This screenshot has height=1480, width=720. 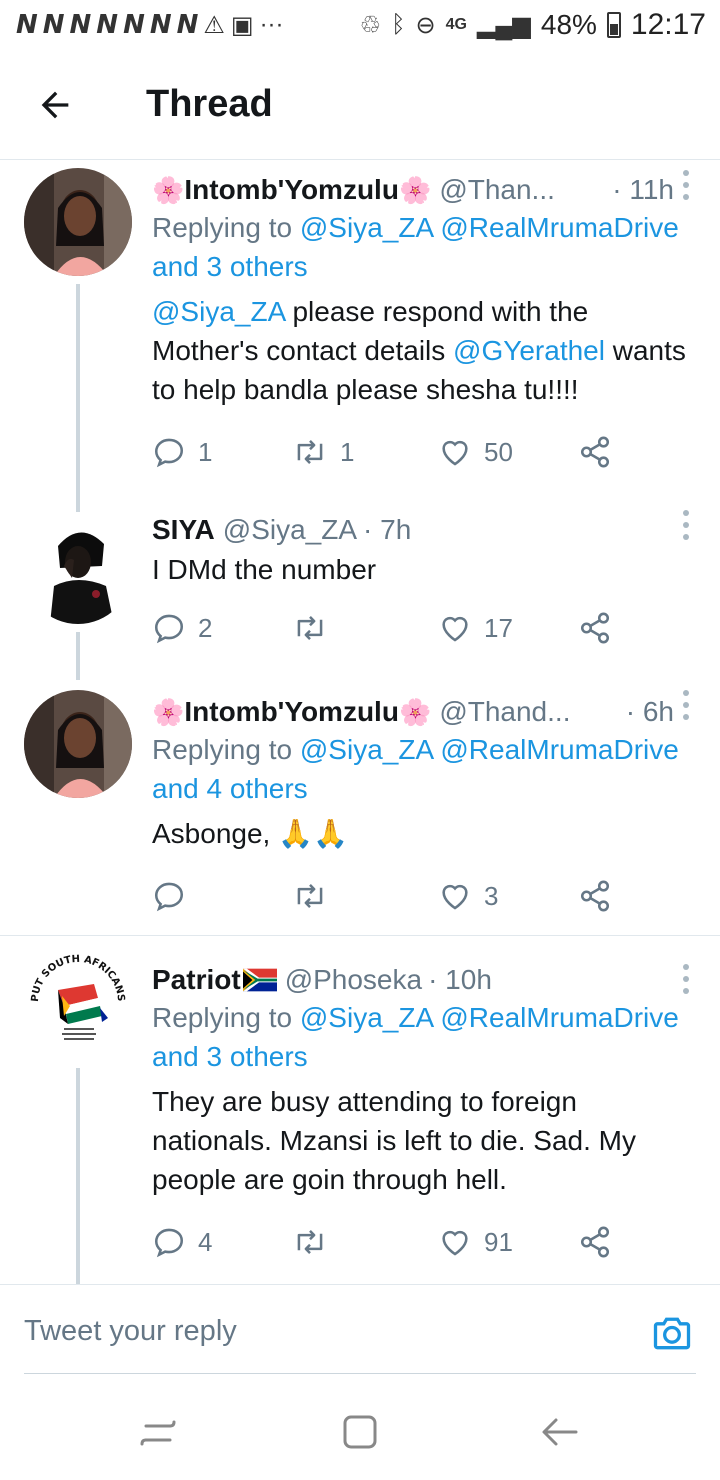 What do you see at coordinates (533, 25) in the screenshot?
I see `system-icons: ♲ ᛒ ⊖ 4G ▂▄▆ 48% 12:17` at bounding box center [533, 25].